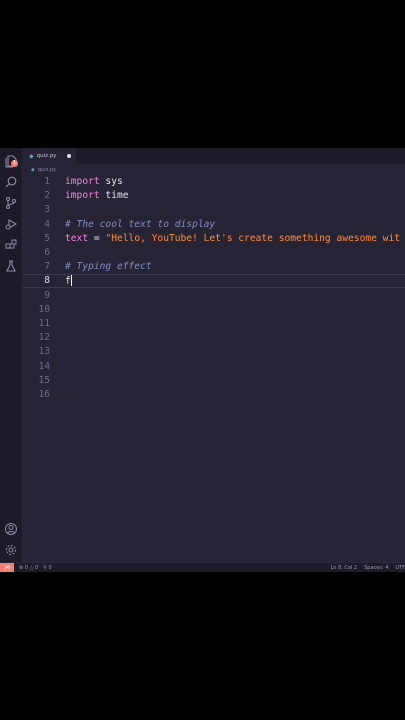  Describe the element at coordinates (213, 196) in the screenshot. I see `code-line: 2 import time` at that location.